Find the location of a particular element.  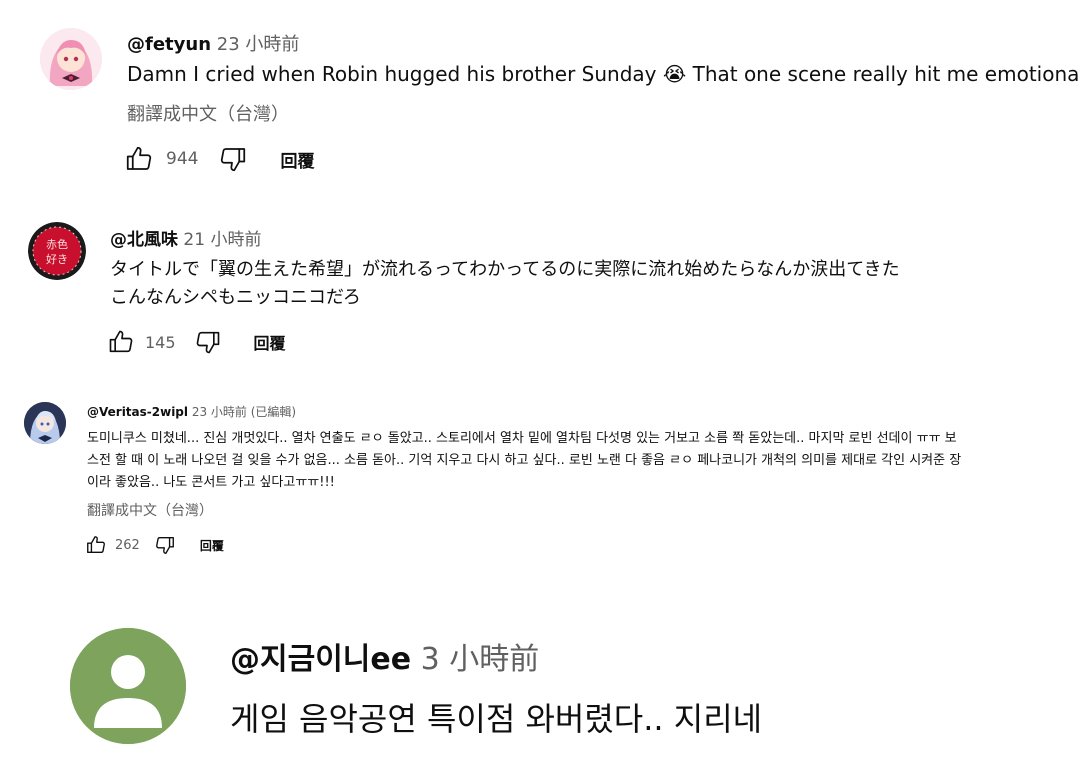

comment-meta: @fetyun 23 小時前 is located at coordinates (213, 43).